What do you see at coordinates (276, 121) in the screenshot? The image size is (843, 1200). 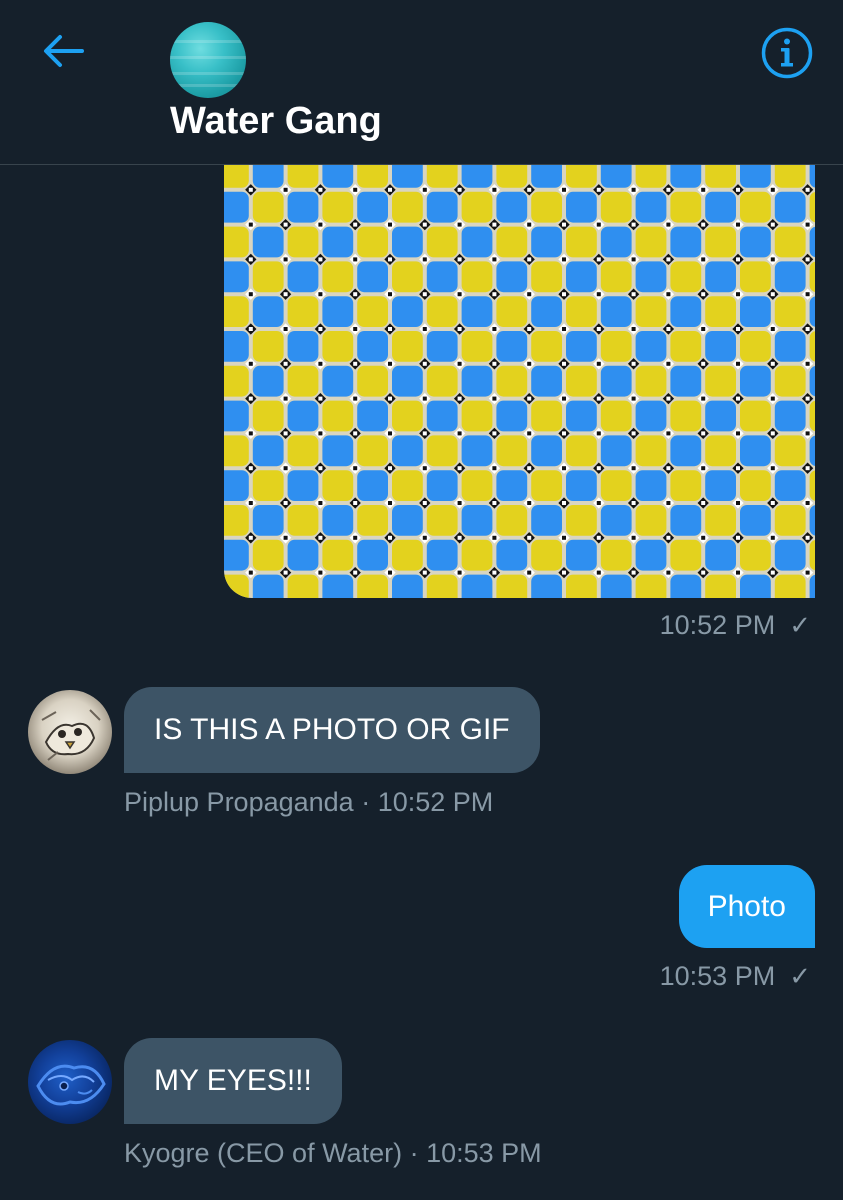 I see `conversation-title: Water Gang` at bounding box center [276, 121].